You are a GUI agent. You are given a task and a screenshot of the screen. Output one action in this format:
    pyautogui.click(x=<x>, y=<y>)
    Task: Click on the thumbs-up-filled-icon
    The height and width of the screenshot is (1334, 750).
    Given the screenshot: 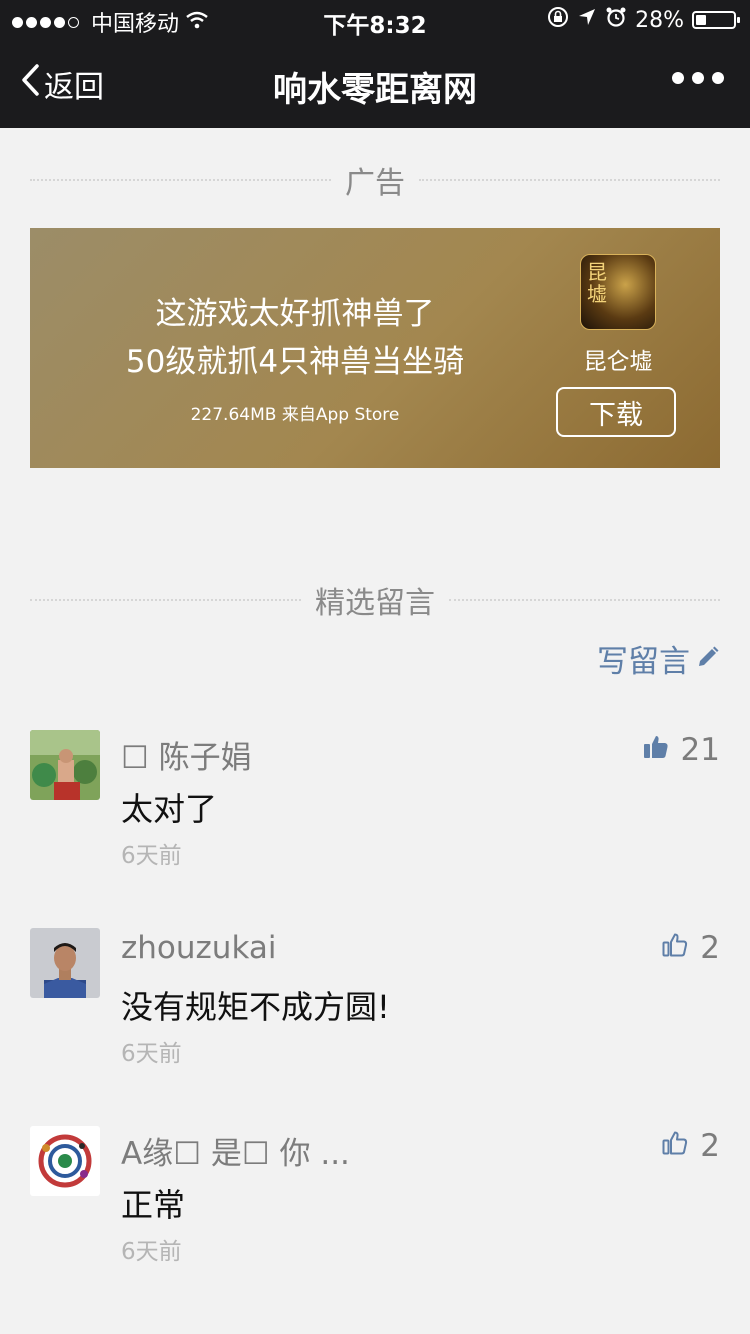 What is the action you would take?
    pyautogui.click(x=656, y=750)
    